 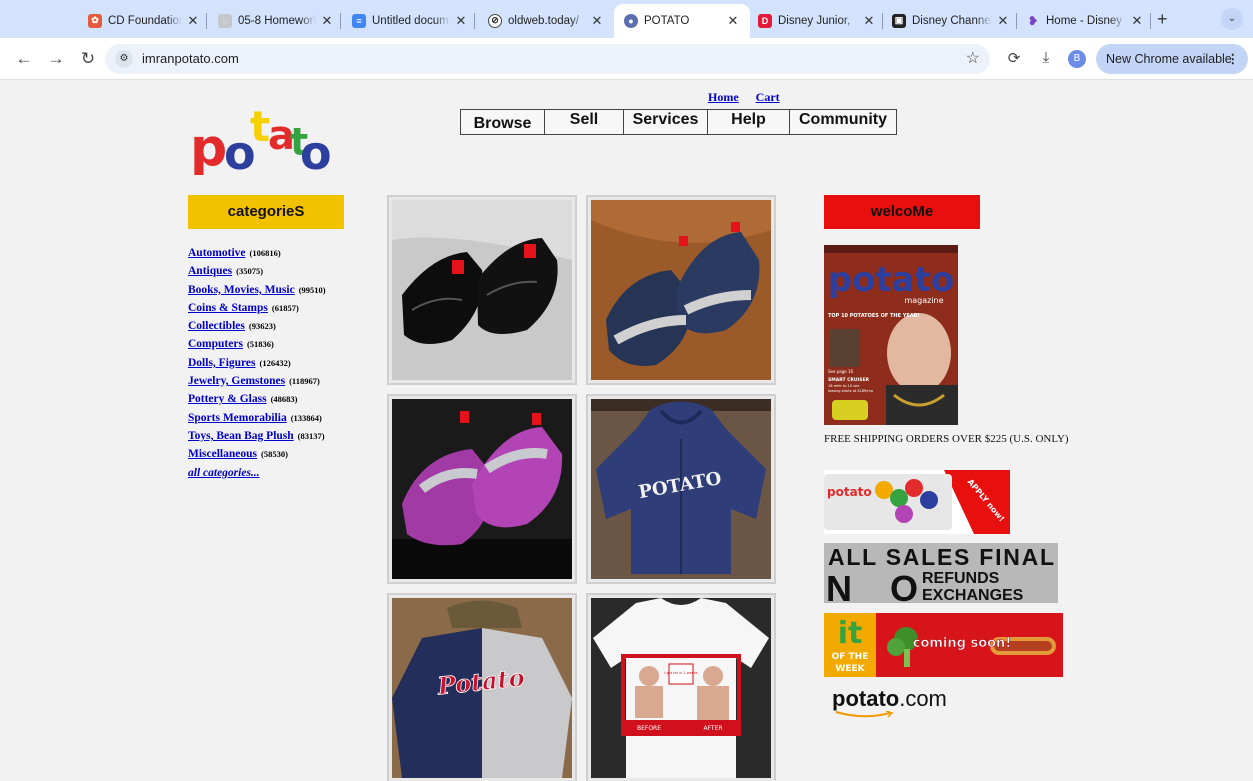 What do you see at coordinates (410, 20) in the screenshot?
I see `tab-untitled-document: ≡ Untitled document ✕` at bounding box center [410, 20].